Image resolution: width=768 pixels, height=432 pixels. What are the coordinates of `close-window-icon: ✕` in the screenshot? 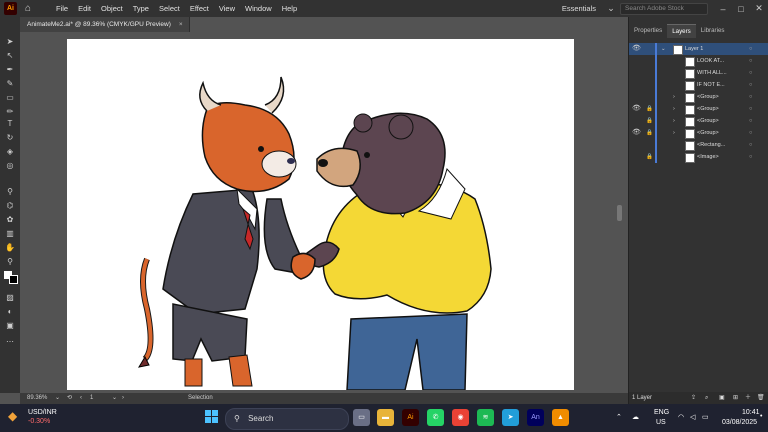 It's located at (759, 8).